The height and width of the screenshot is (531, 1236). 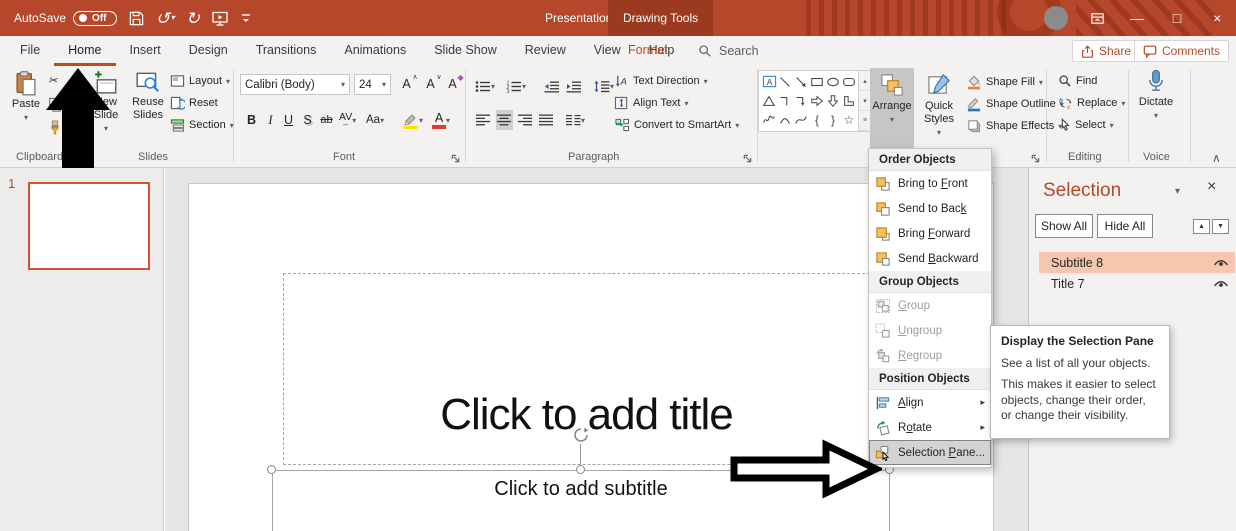 I want to click on curve-shape-icon, so click(x=801, y=120).